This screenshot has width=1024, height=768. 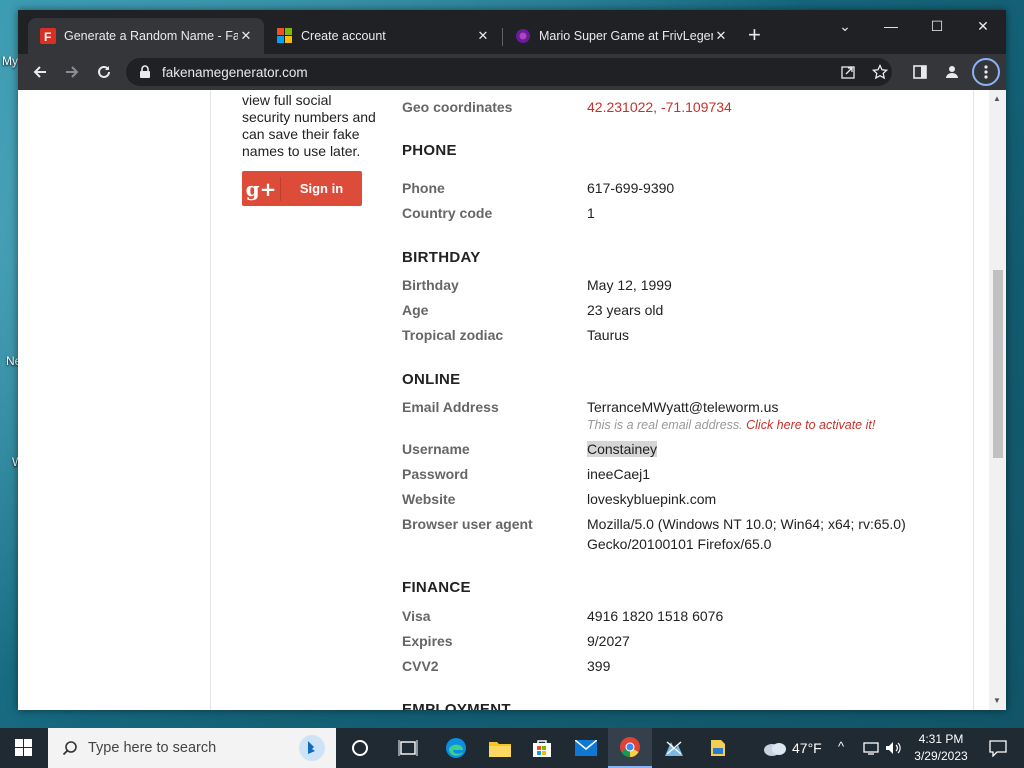 I want to click on tab-title: Create account, so click(x=343, y=36).